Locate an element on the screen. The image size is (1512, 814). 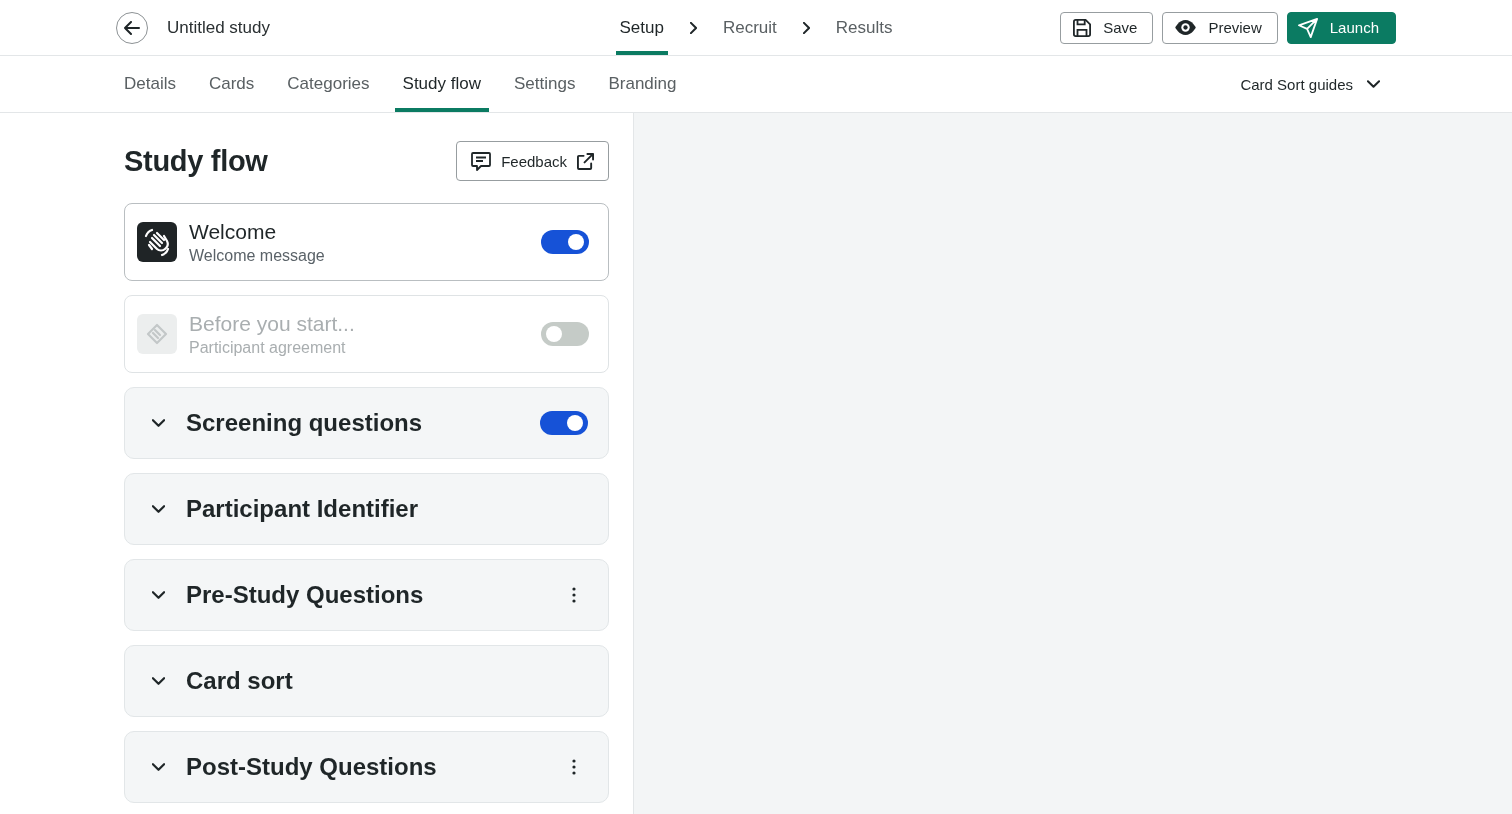
feedback-button: Feedback is located at coordinates (532, 161).